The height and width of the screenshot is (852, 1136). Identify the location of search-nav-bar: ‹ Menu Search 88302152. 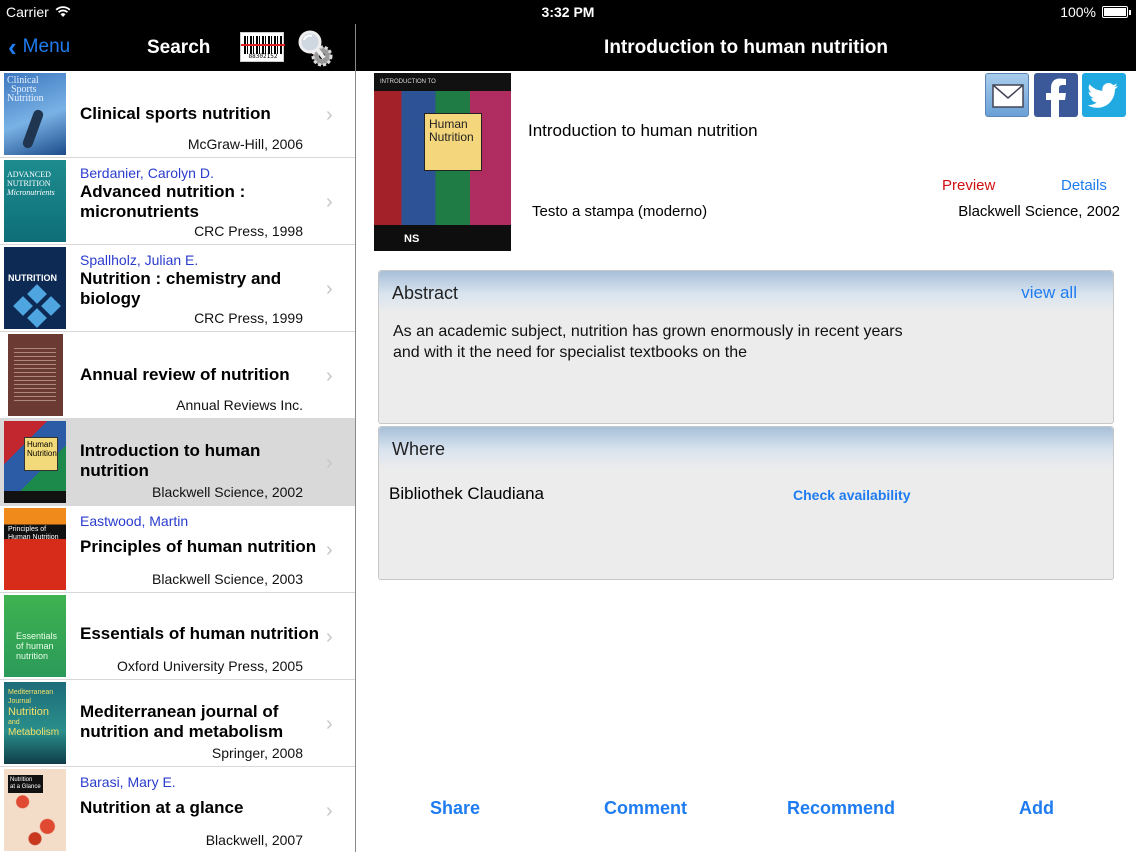
(177, 47).